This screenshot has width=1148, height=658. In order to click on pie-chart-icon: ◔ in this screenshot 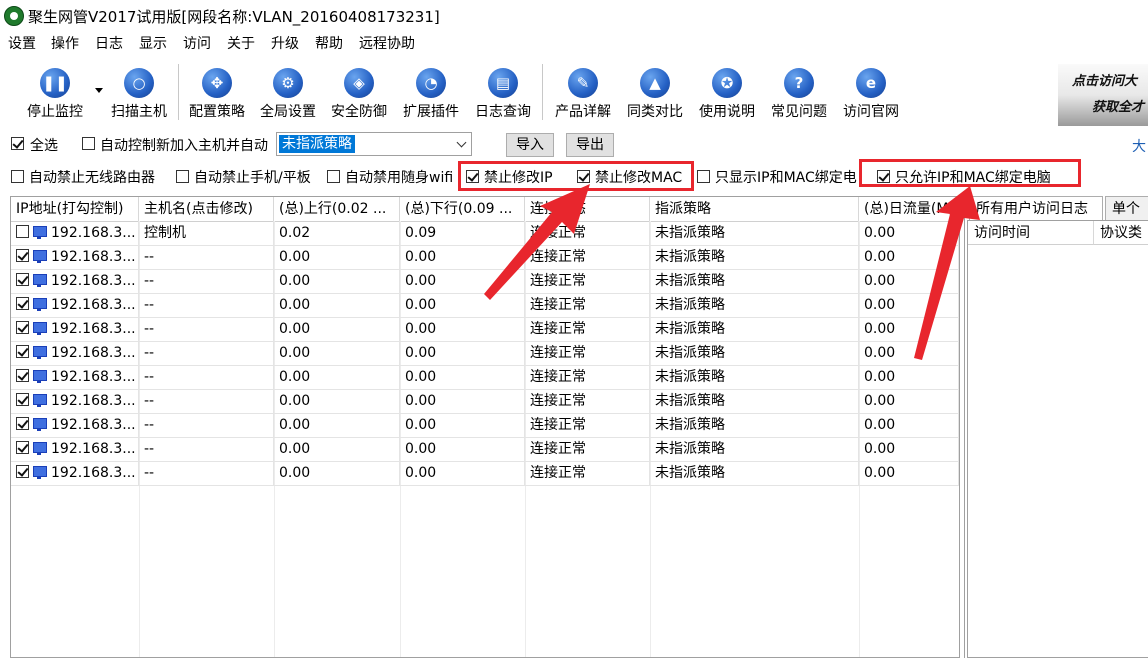, I will do `click(431, 83)`.